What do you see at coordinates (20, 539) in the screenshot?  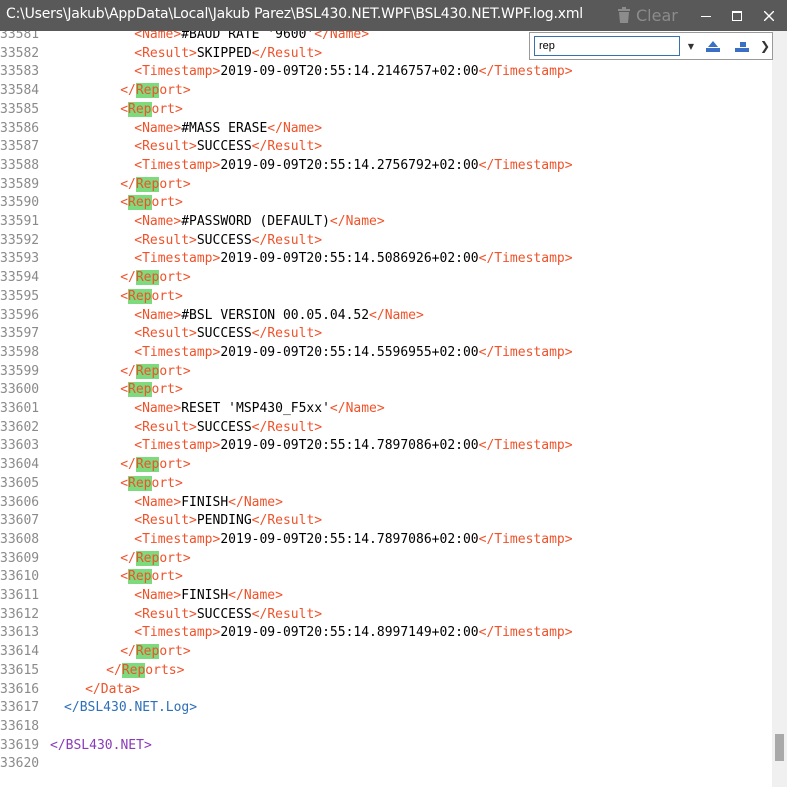 I see `line-number: 33608` at bounding box center [20, 539].